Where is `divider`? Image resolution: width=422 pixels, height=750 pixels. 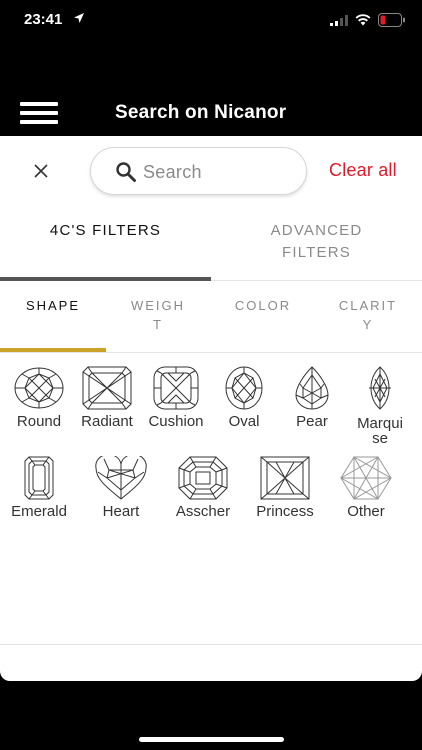 divider is located at coordinates (211, 644).